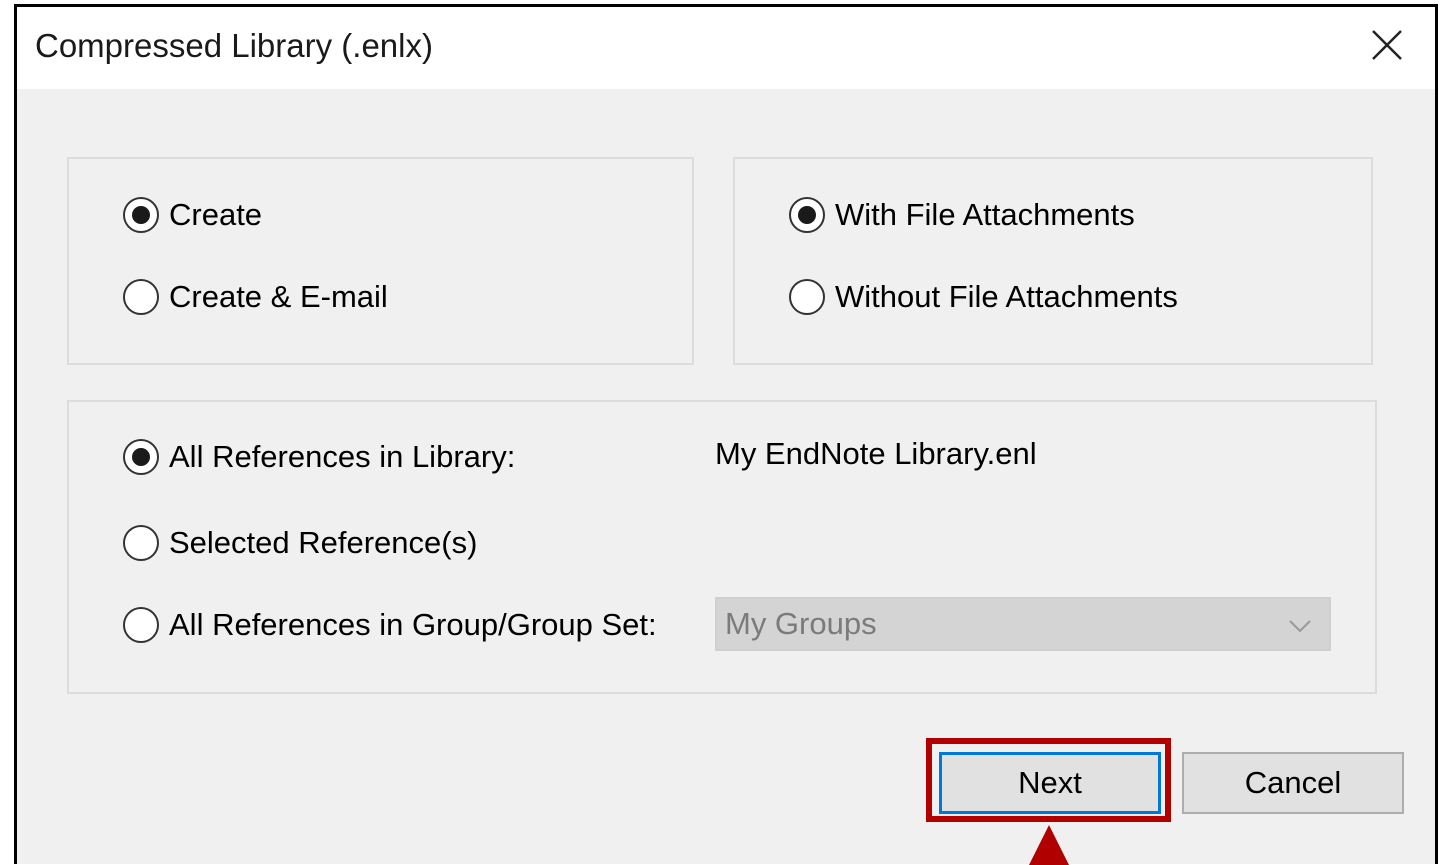 The height and width of the screenshot is (865, 1448). Describe the element at coordinates (413, 624) in the screenshot. I see `radio-label: All References in Group/Group Set:` at that location.